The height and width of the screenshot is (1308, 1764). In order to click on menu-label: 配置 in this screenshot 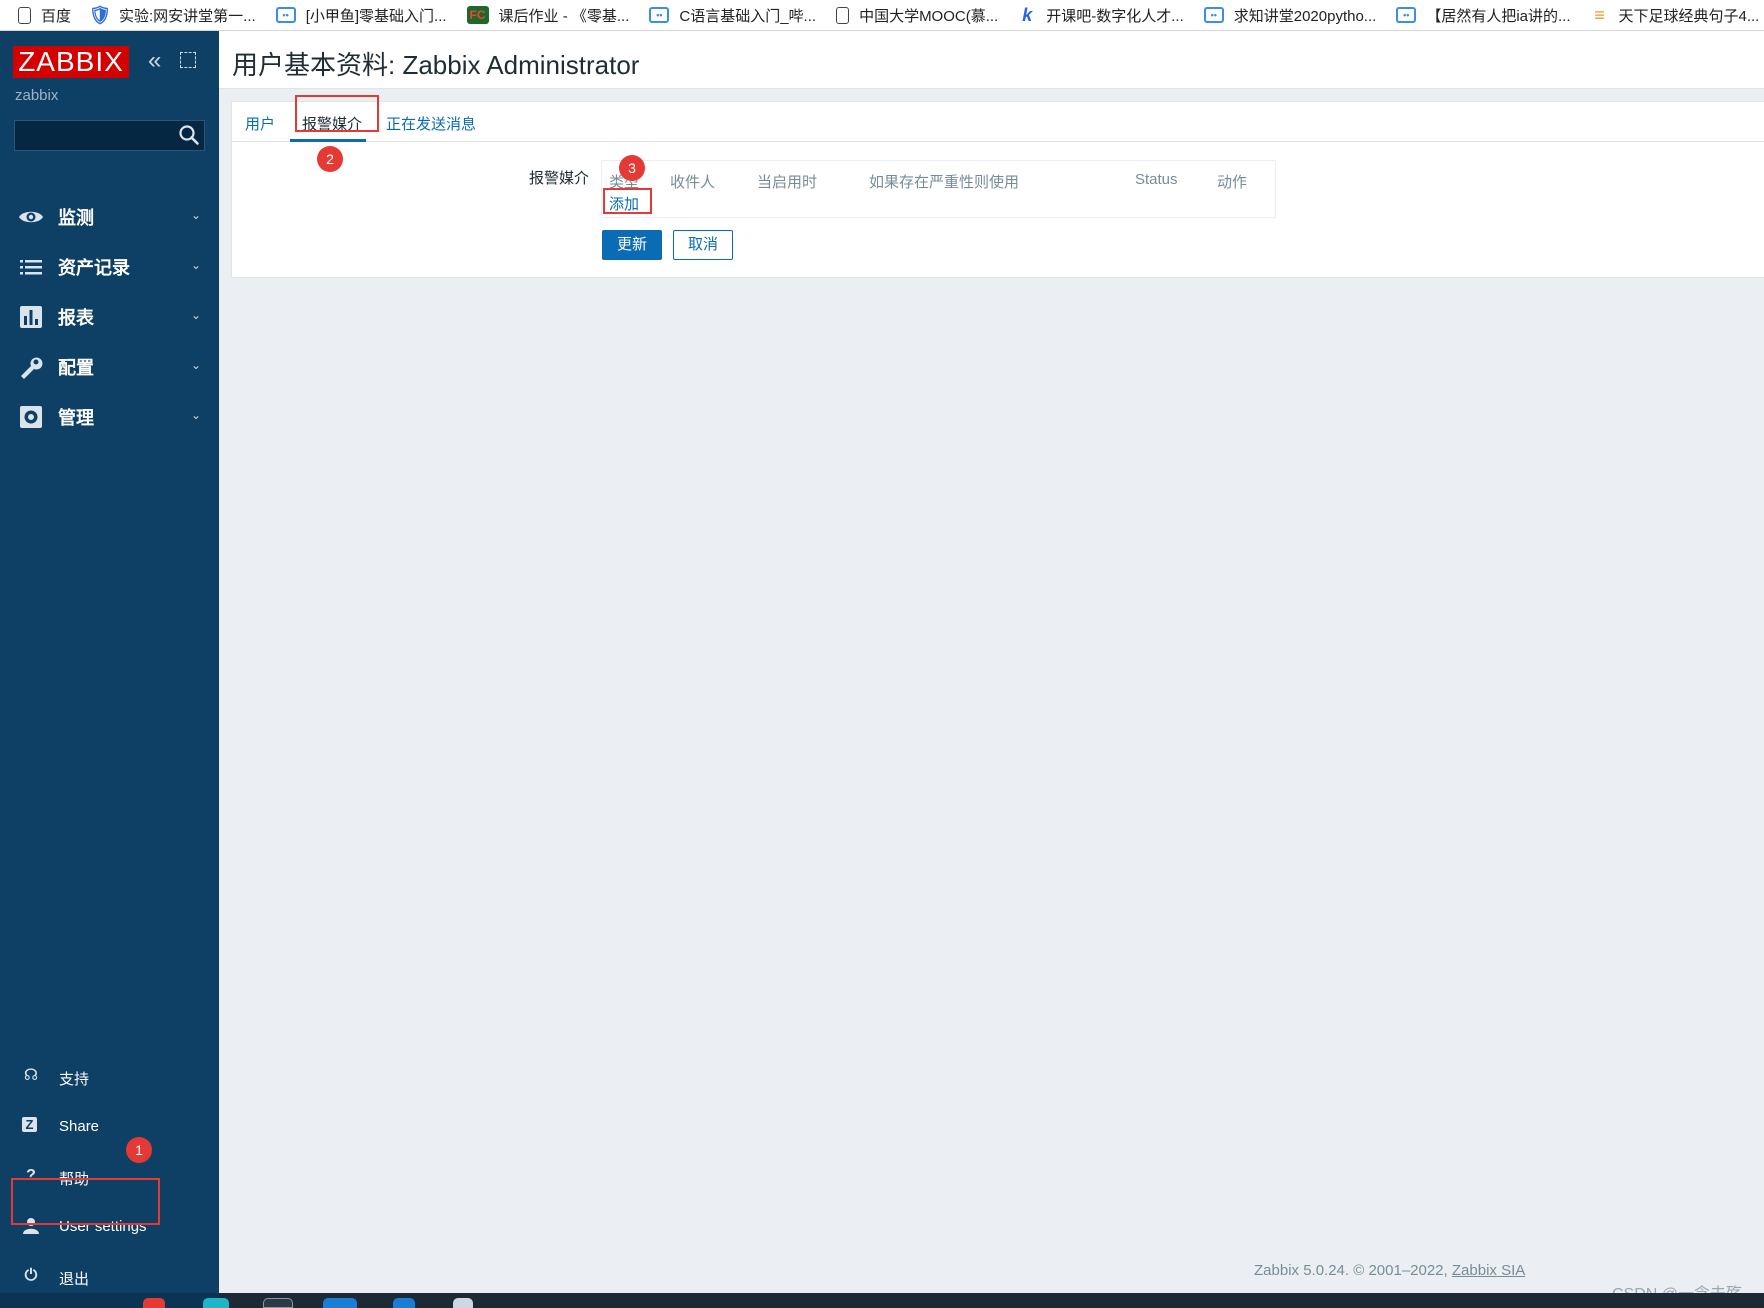, I will do `click(76, 368)`.